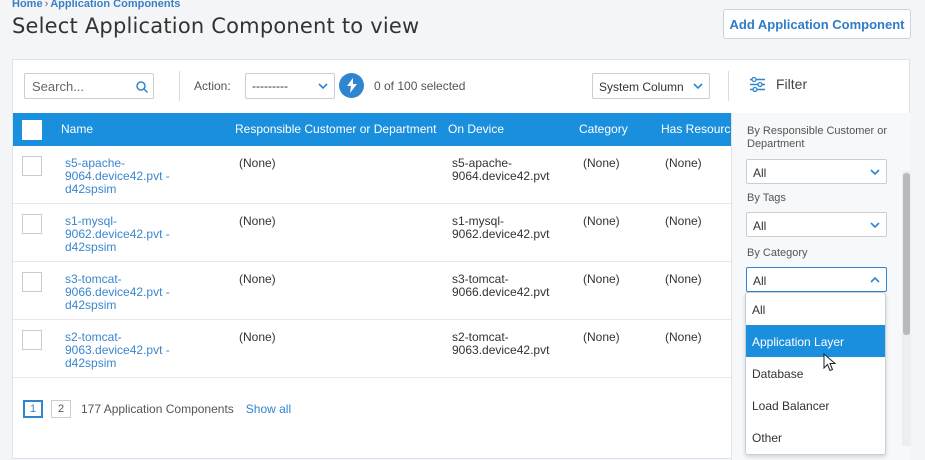 Image resolution: width=925 pixels, height=460 pixels. Describe the element at coordinates (760, 226) in the screenshot. I see `filter-tags-value: All` at that location.